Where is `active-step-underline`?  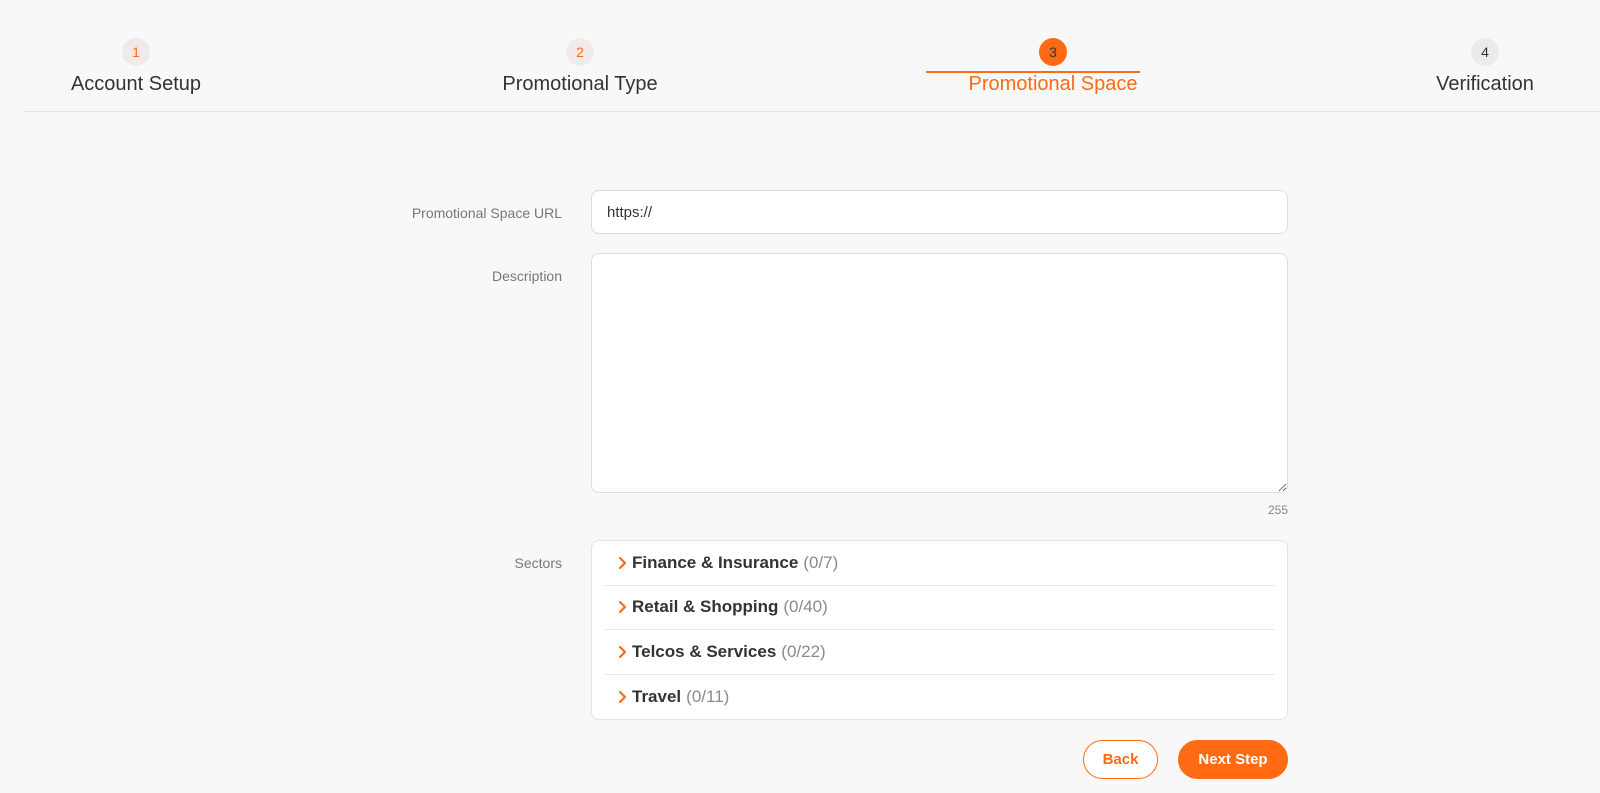 active-step-underline is located at coordinates (1033, 72).